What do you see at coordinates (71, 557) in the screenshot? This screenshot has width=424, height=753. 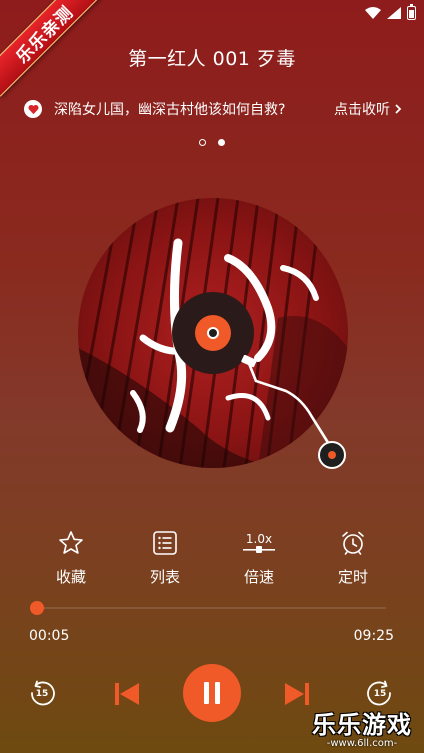 I see `favorite-button: 收藏` at bounding box center [71, 557].